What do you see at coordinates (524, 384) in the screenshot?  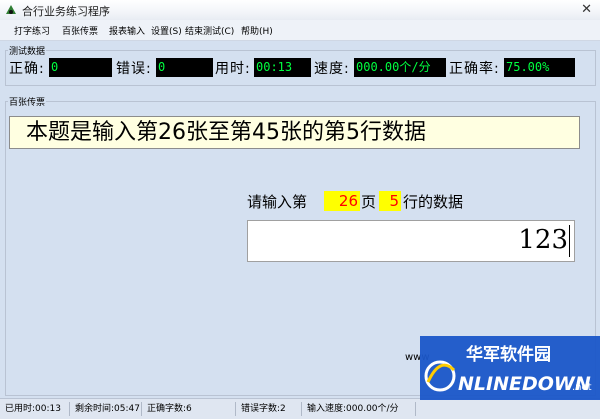 I see `svg-text: NLINEDOWN` at bounding box center [524, 384].